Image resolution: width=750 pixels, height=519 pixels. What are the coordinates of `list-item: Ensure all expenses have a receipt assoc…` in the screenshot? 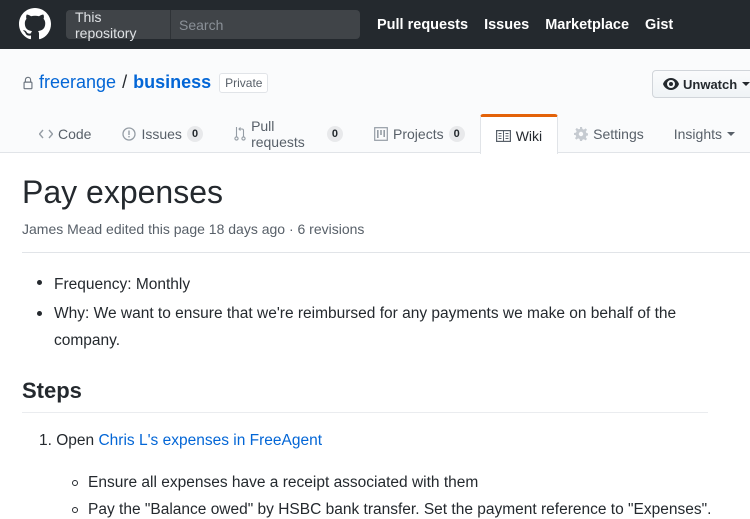 It's located at (411, 483).